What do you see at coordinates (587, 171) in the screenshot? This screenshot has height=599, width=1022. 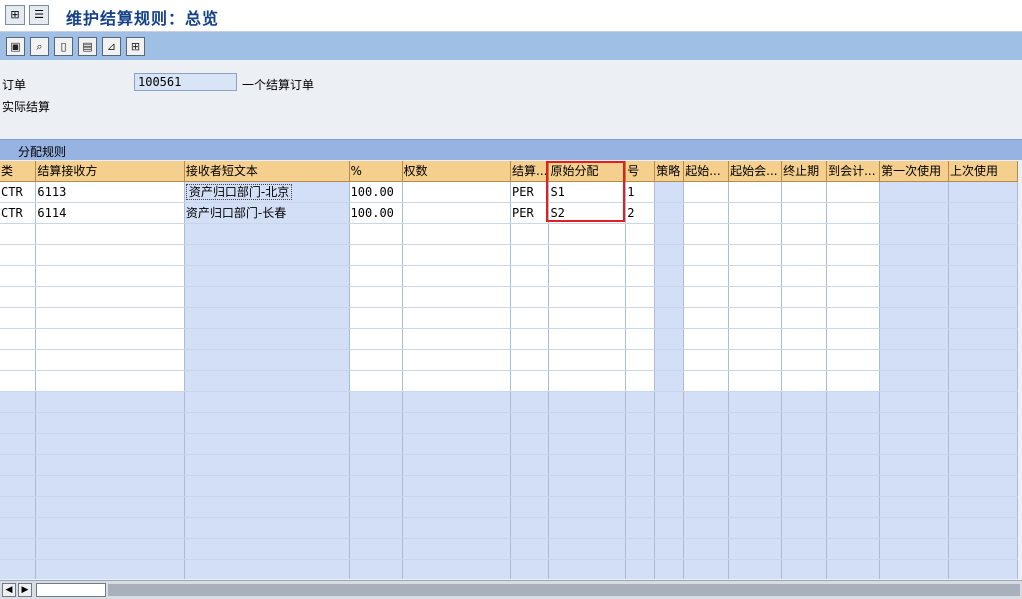 I see `column-header: 原始分配` at bounding box center [587, 171].